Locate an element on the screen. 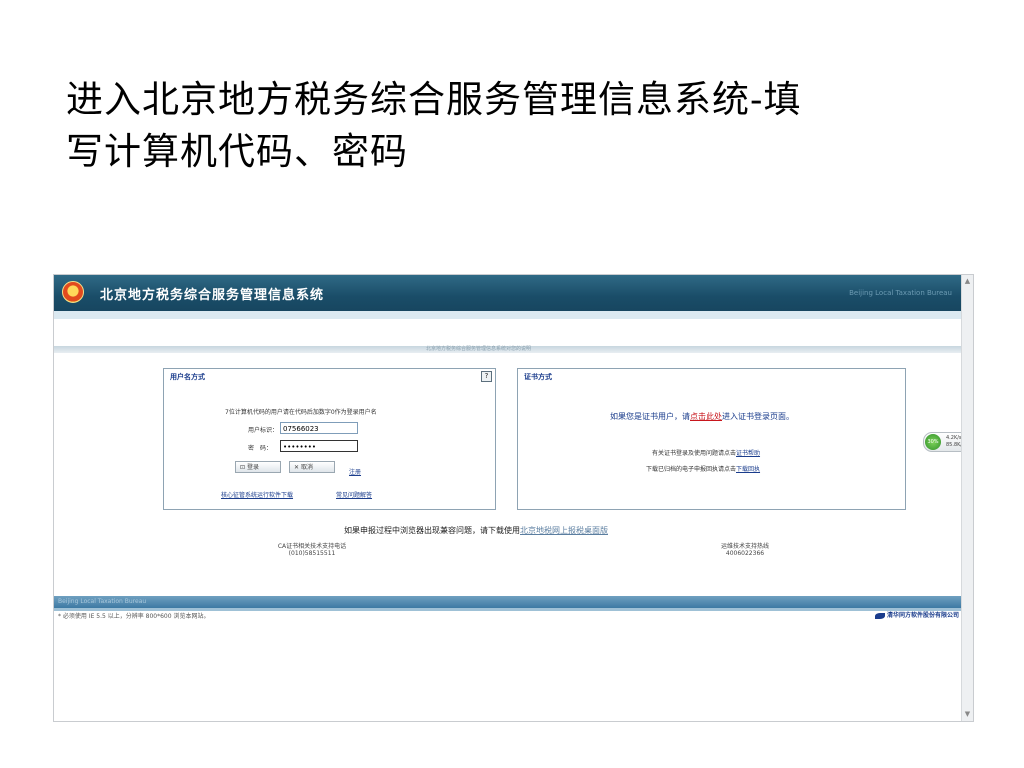 The width and height of the screenshot is (1024, 768). notice-bar: 北京地方税务综合服务管理信息系统对您的说明 is located at coordinates (508, 349).